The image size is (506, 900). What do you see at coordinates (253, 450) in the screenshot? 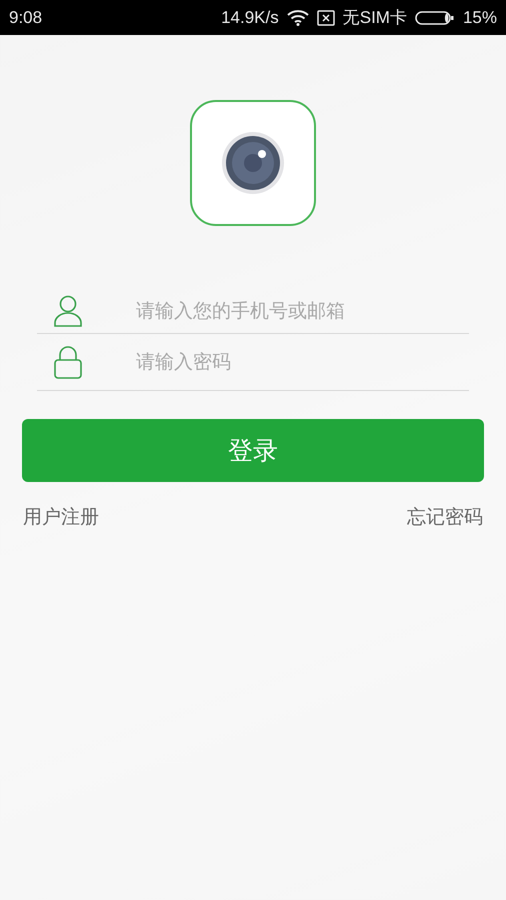
I see `login-button: 登录` at bounding box center [253, 450].